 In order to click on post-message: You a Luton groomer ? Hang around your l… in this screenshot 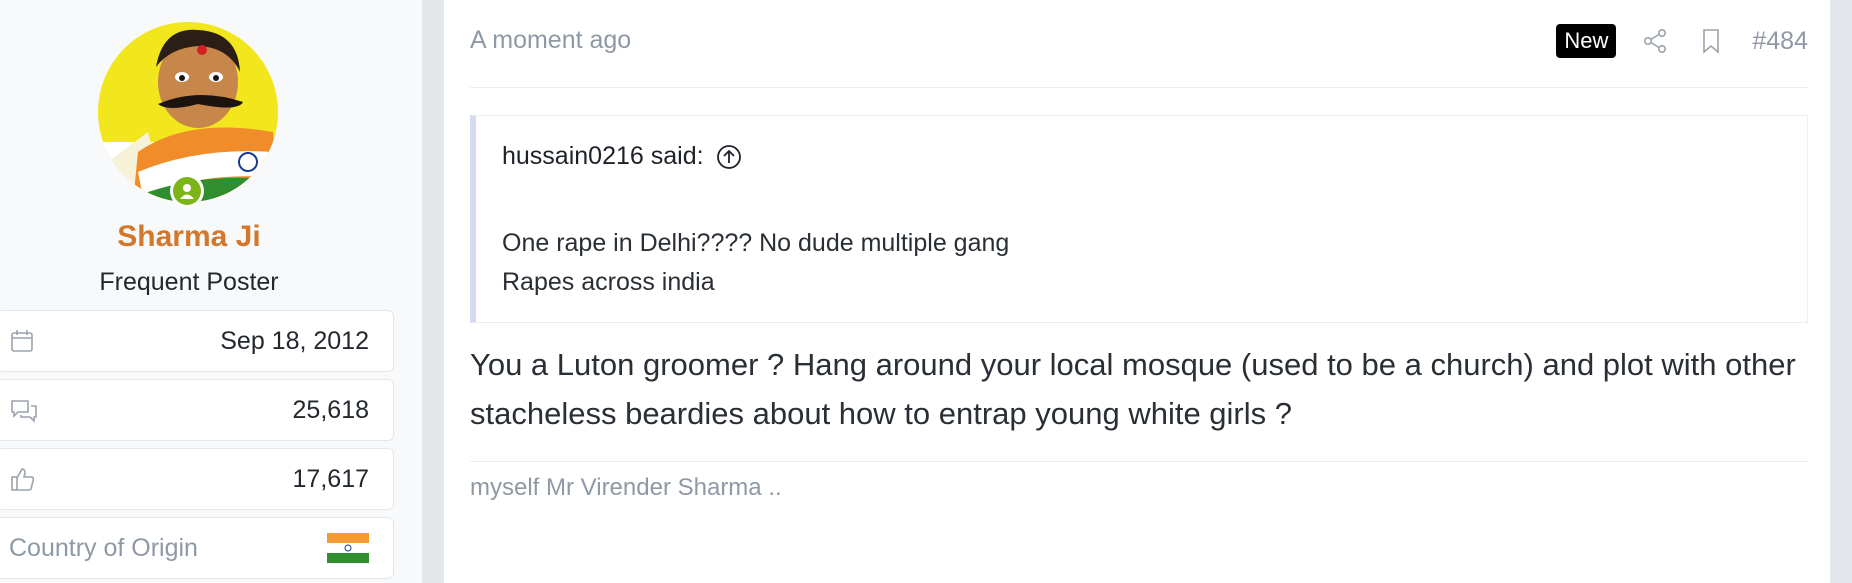, I will do `click(1133, 389)`.